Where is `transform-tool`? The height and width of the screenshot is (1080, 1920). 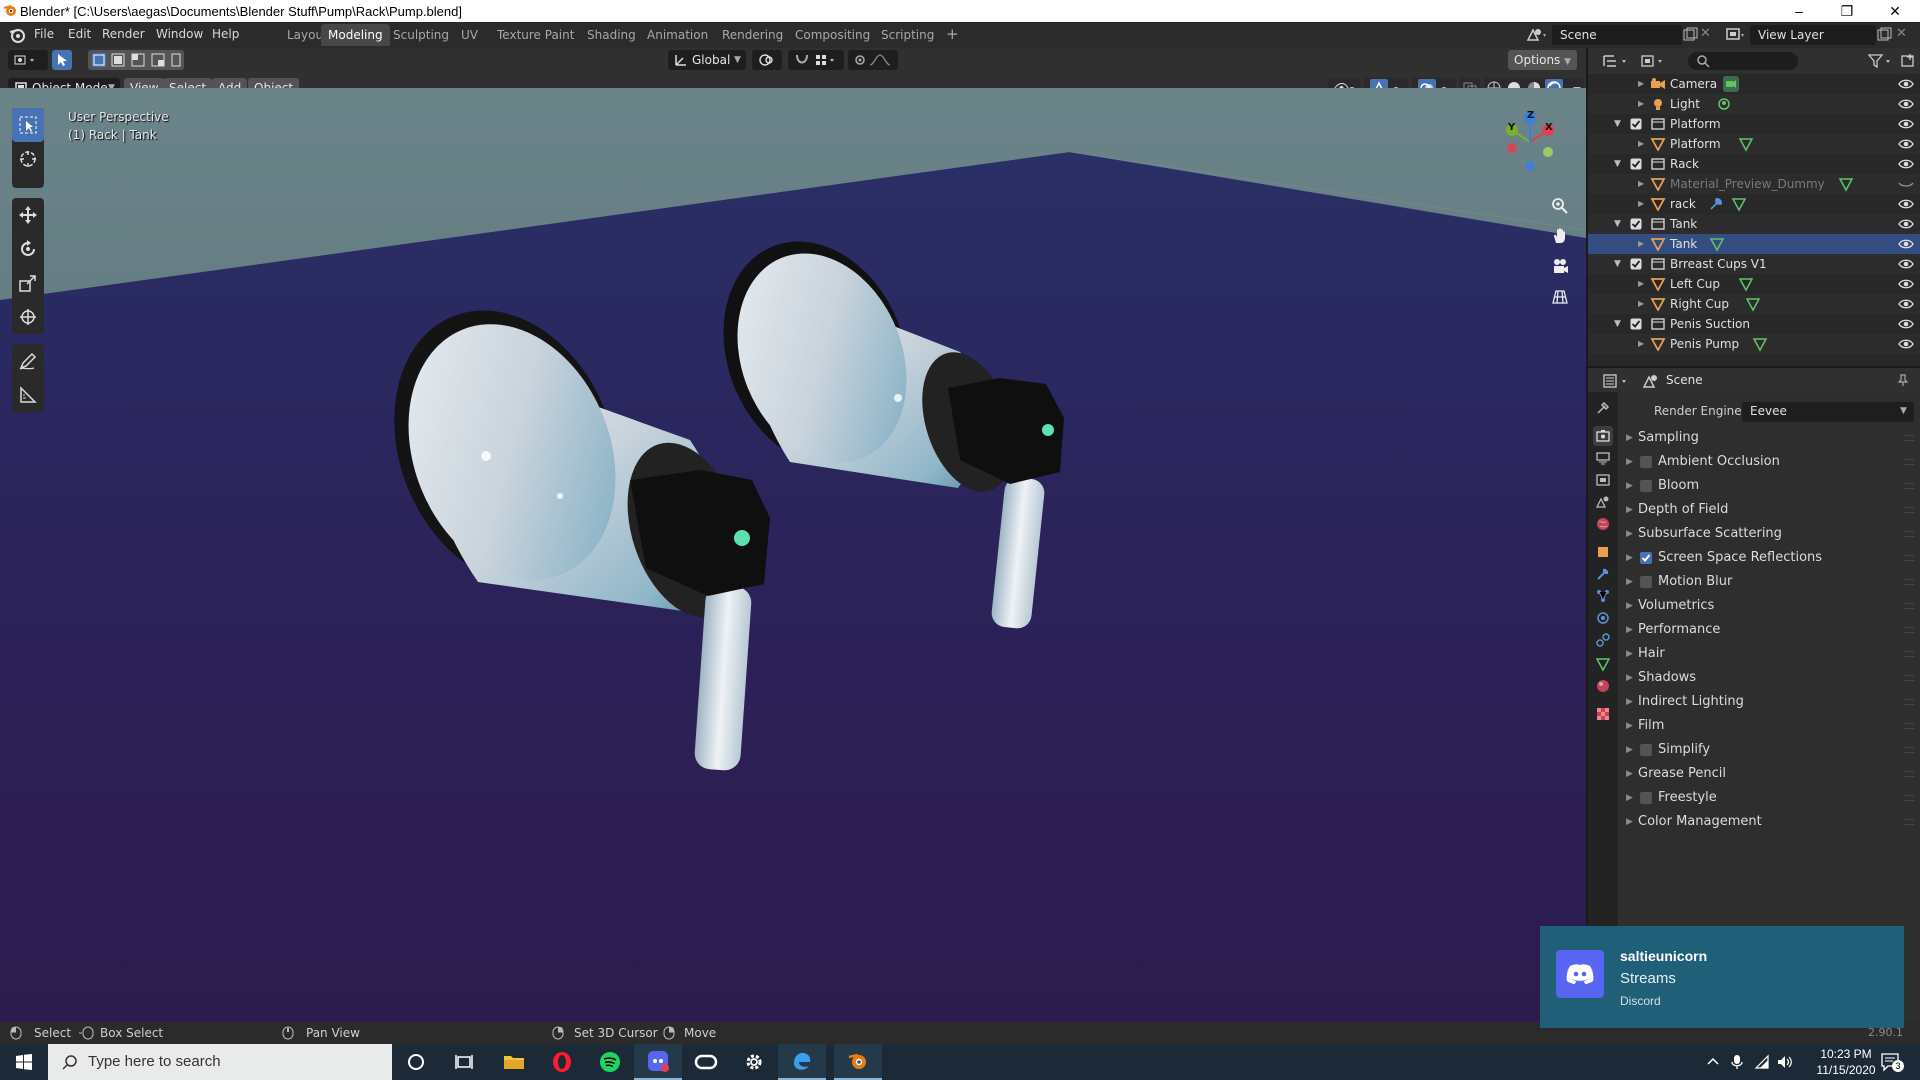
transform-tool is located at coordinates (28, 317).